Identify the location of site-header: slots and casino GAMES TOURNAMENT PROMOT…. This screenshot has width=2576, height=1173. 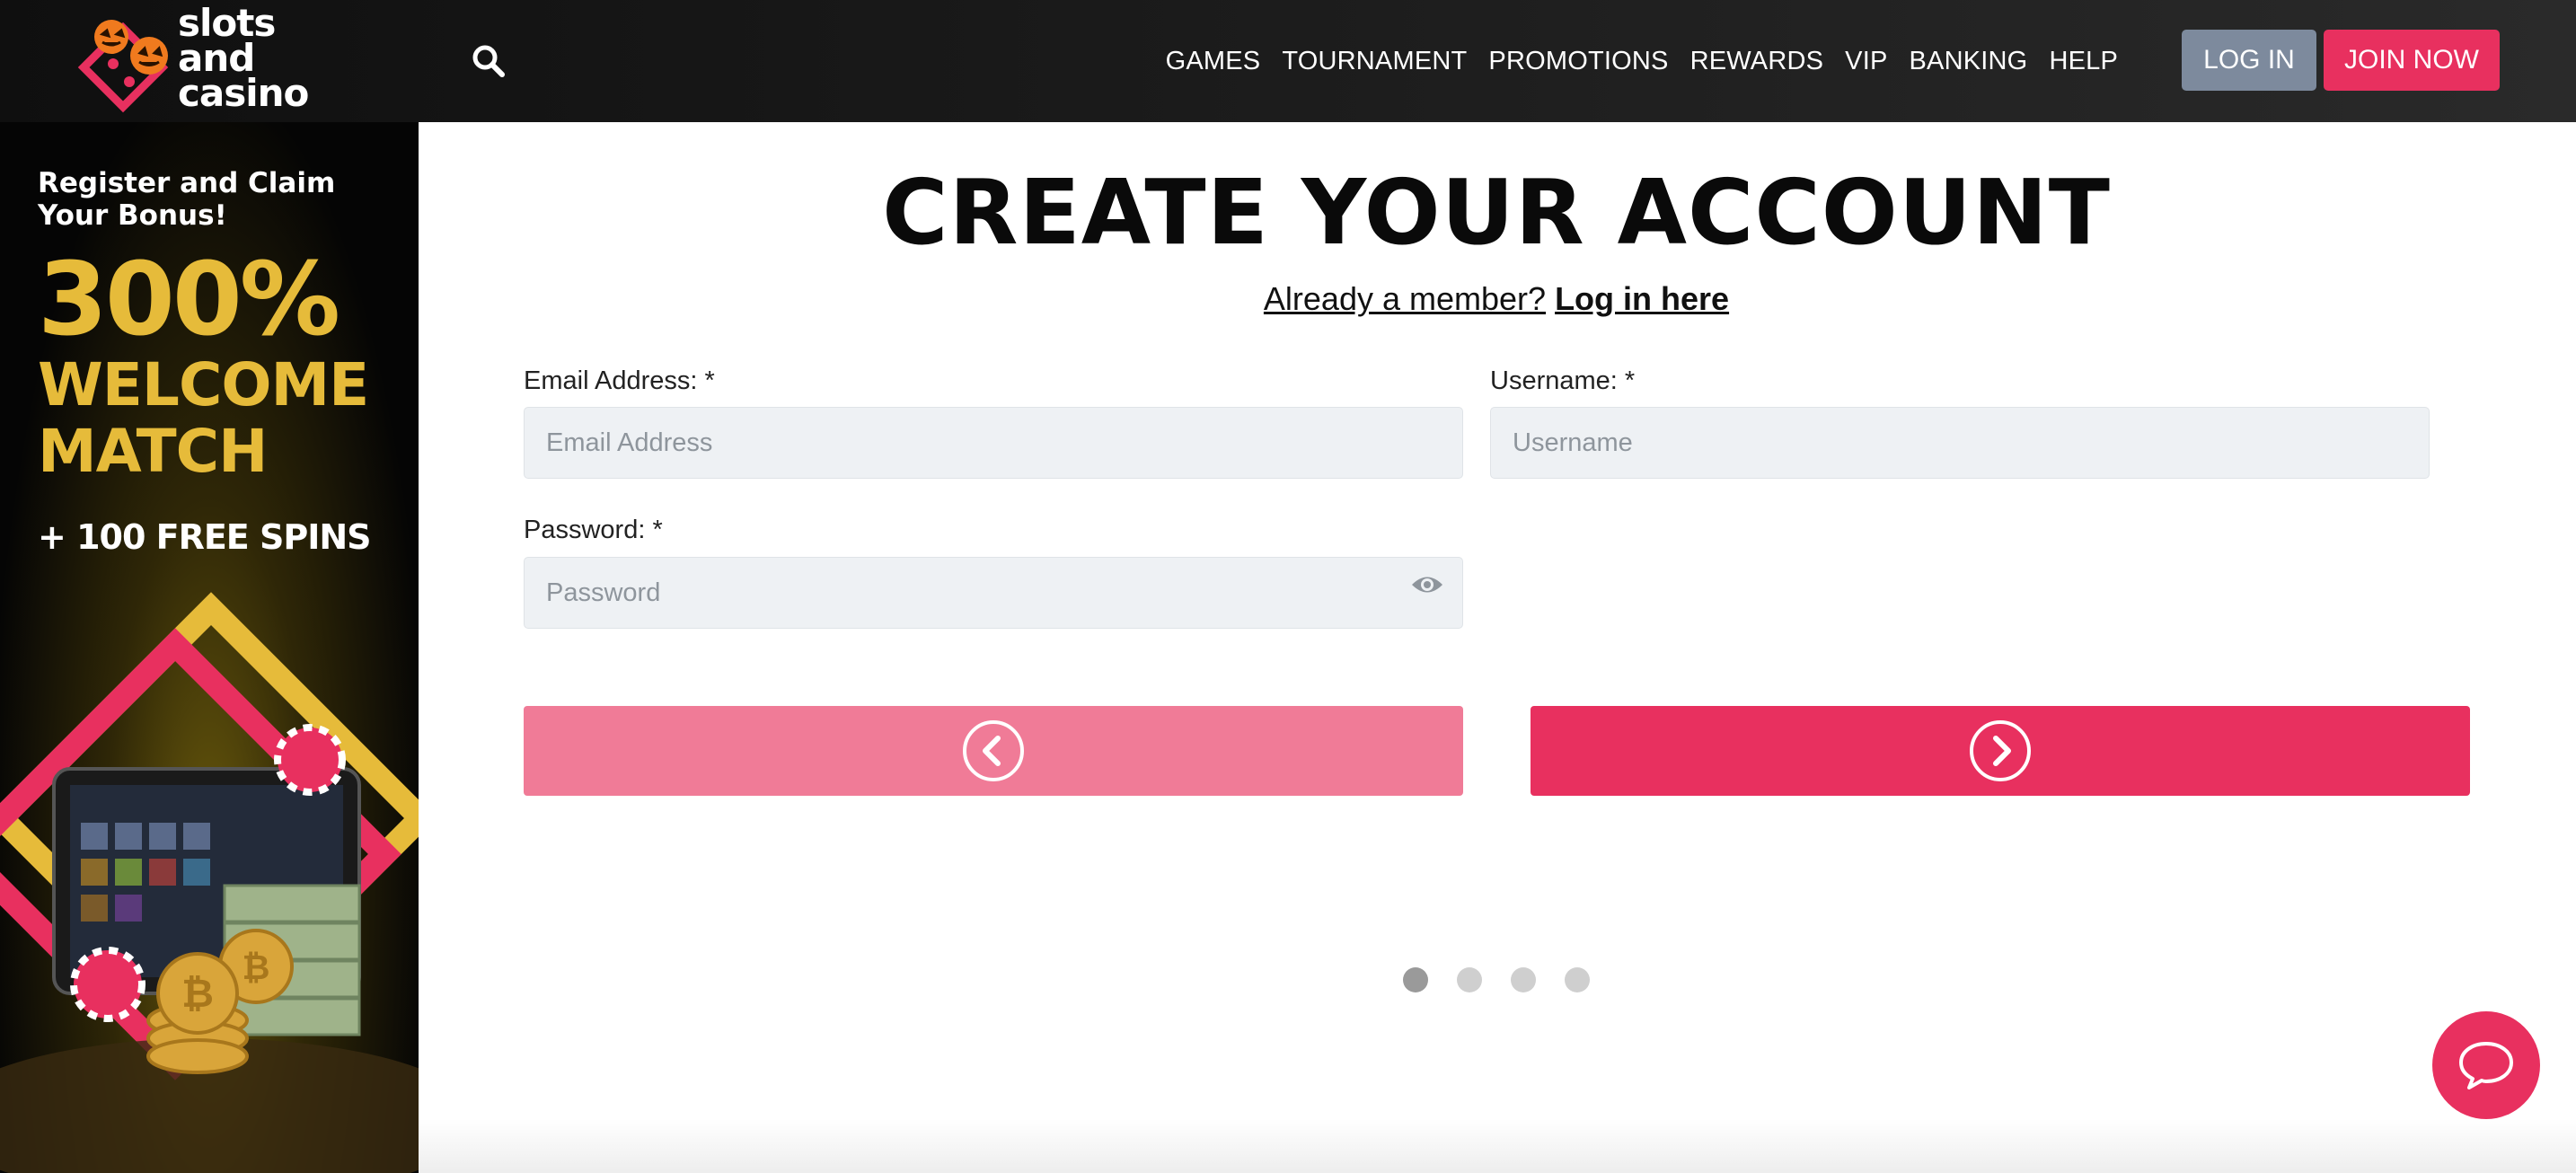
(1288, 61).